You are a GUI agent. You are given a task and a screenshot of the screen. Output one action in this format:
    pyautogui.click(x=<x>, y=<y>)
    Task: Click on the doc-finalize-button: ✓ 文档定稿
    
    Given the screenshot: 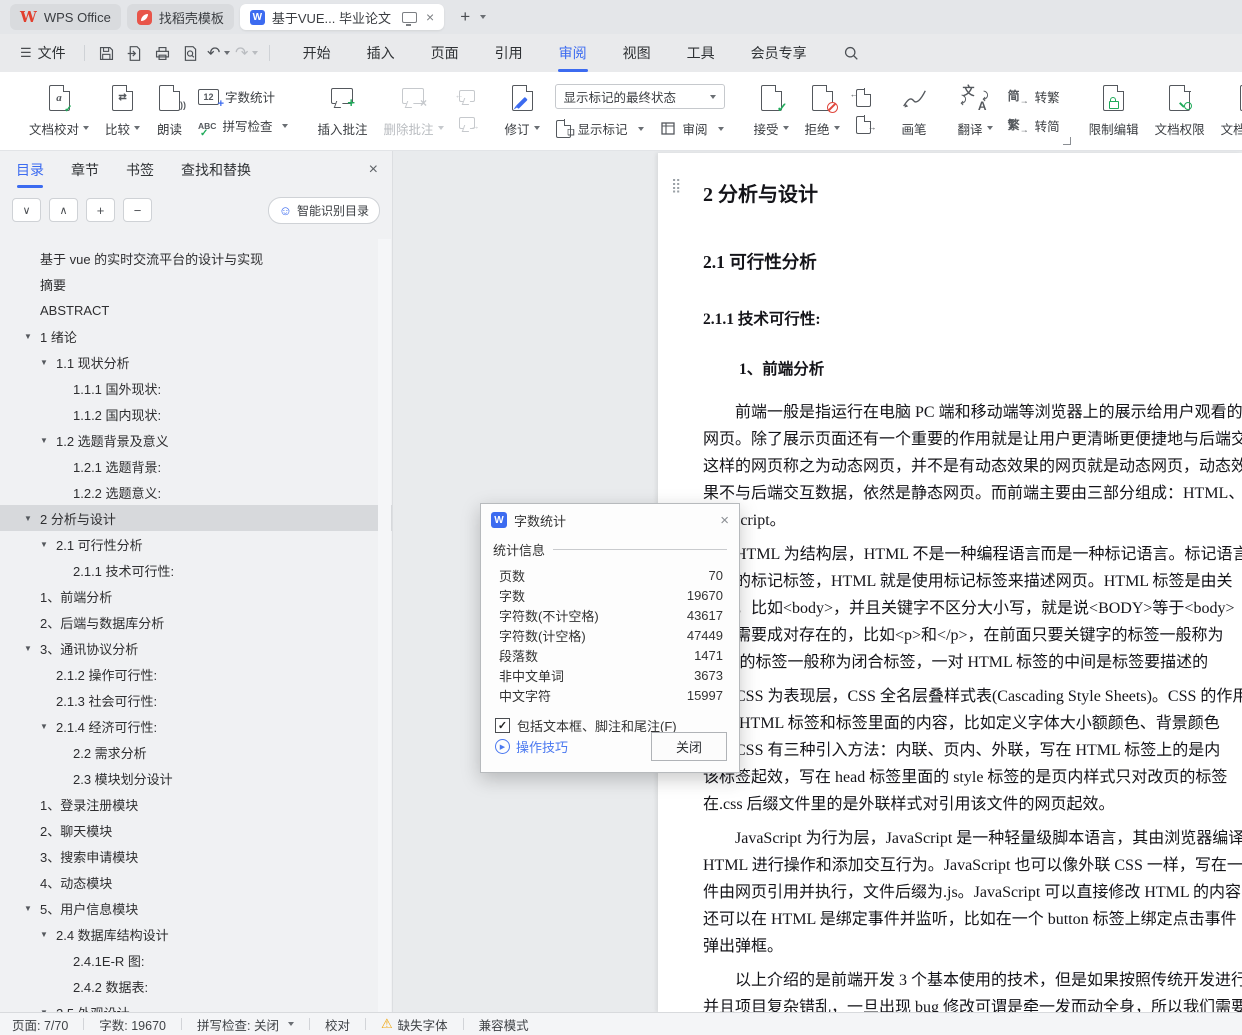 What is the action you would take?
    pyautogui.click(x=1228, y=111)
    